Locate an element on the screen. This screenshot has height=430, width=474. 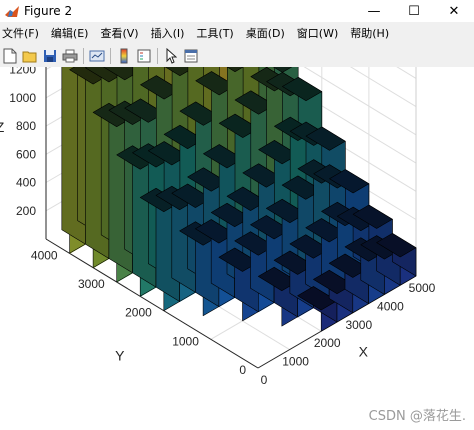
close-button: ✕ is located at coordinates (454, 11).